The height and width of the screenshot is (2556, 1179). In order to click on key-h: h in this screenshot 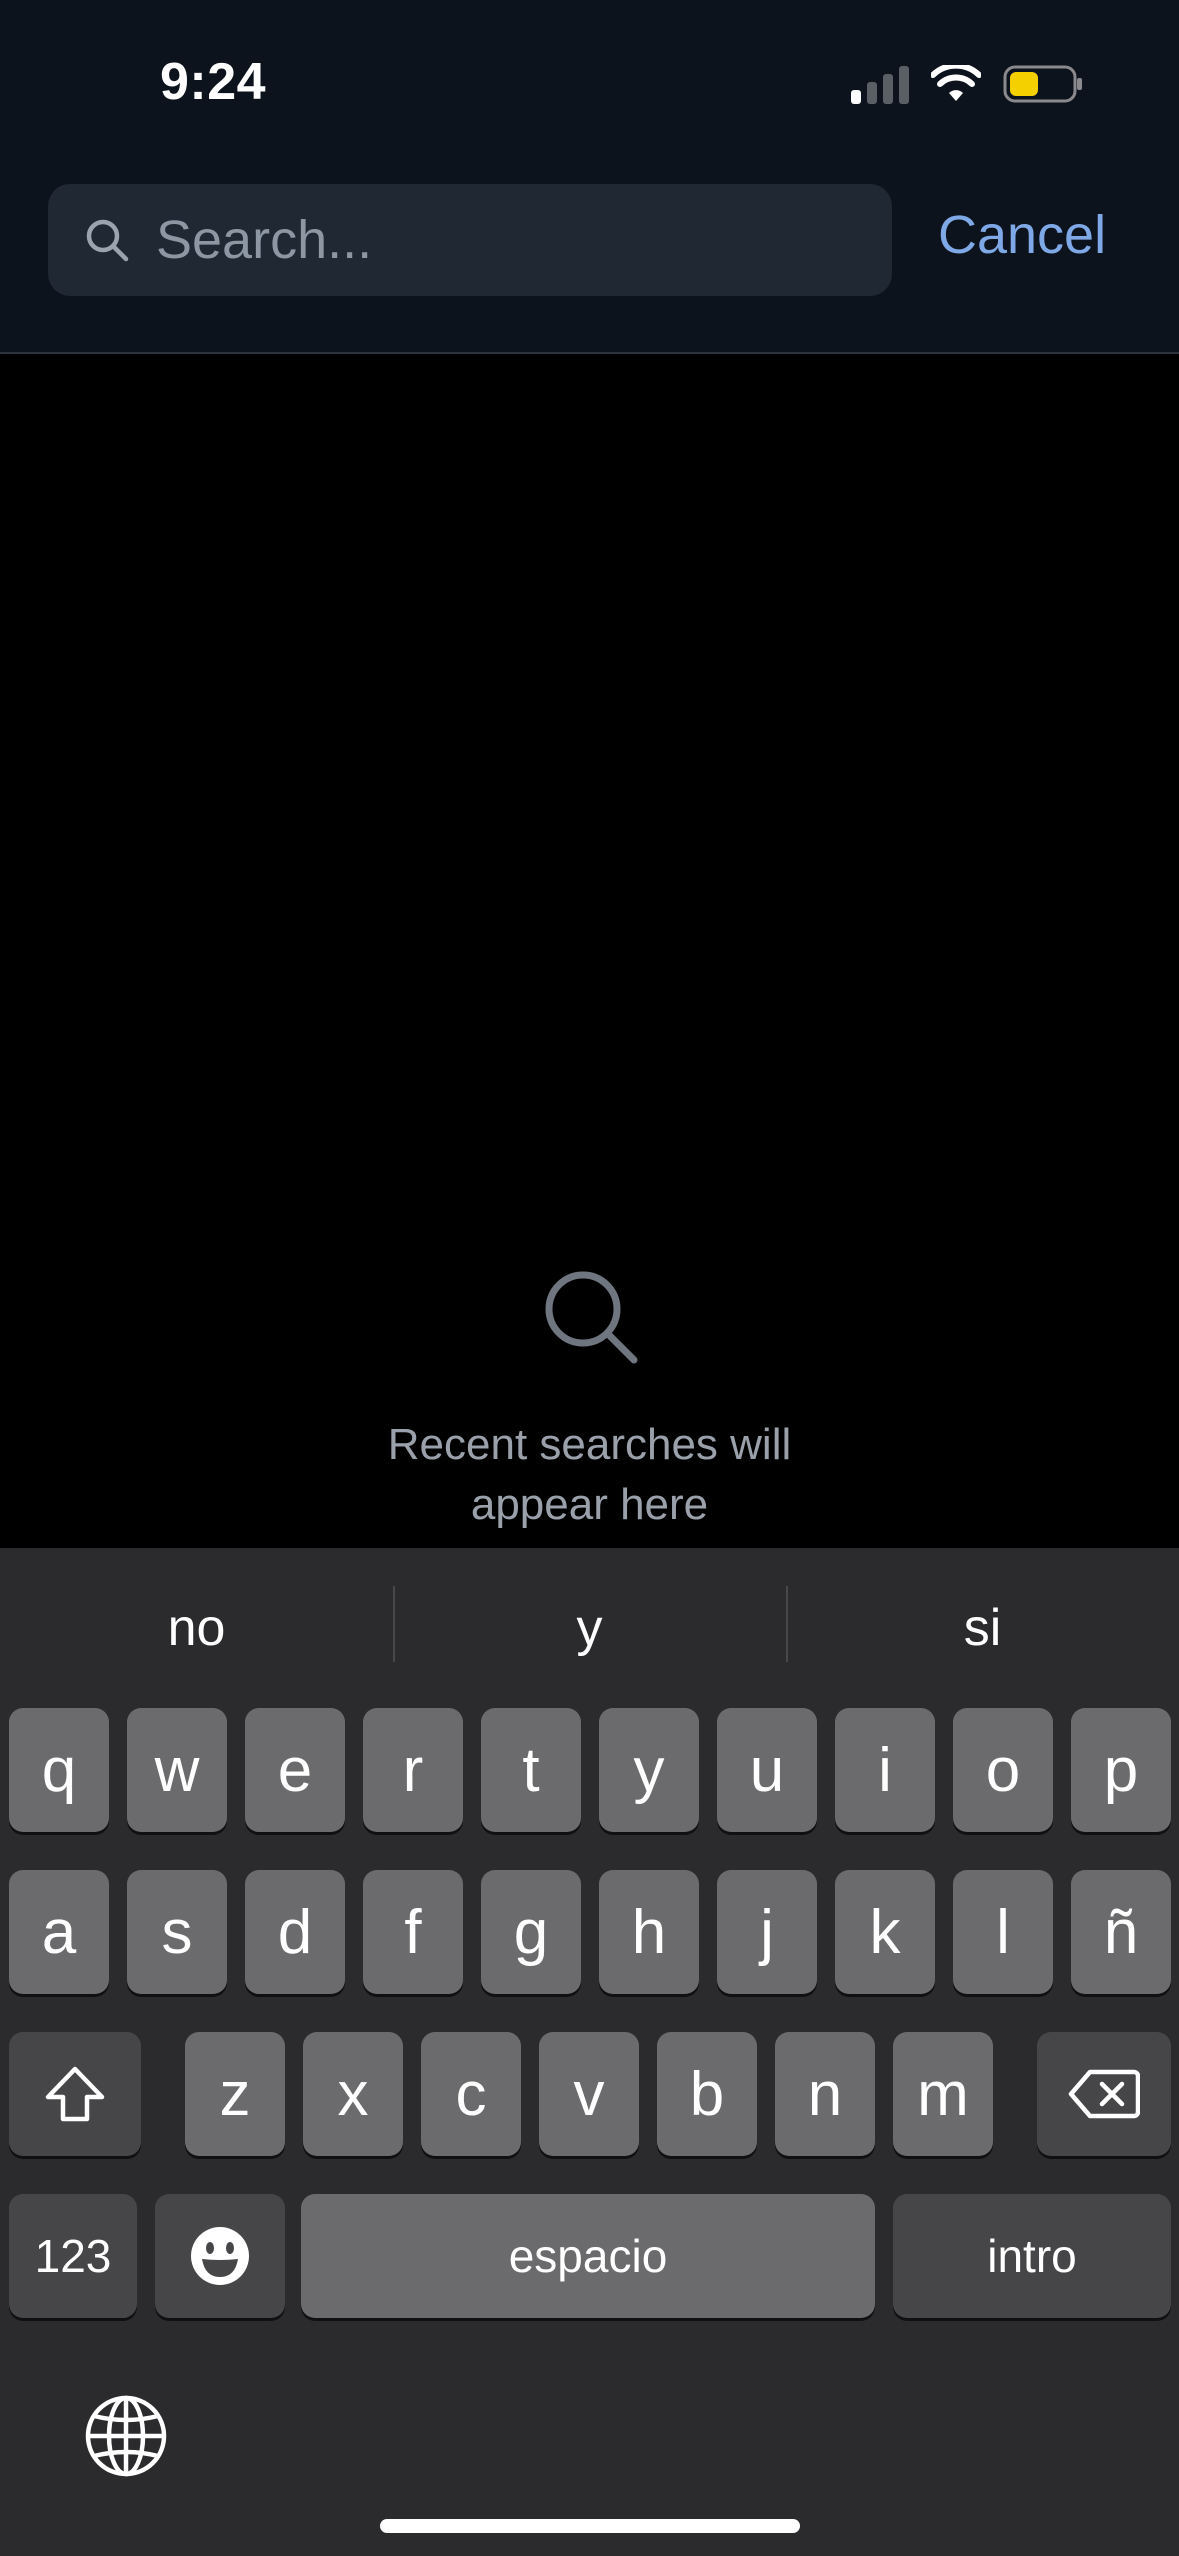, I will do `click(649, 1932)`.